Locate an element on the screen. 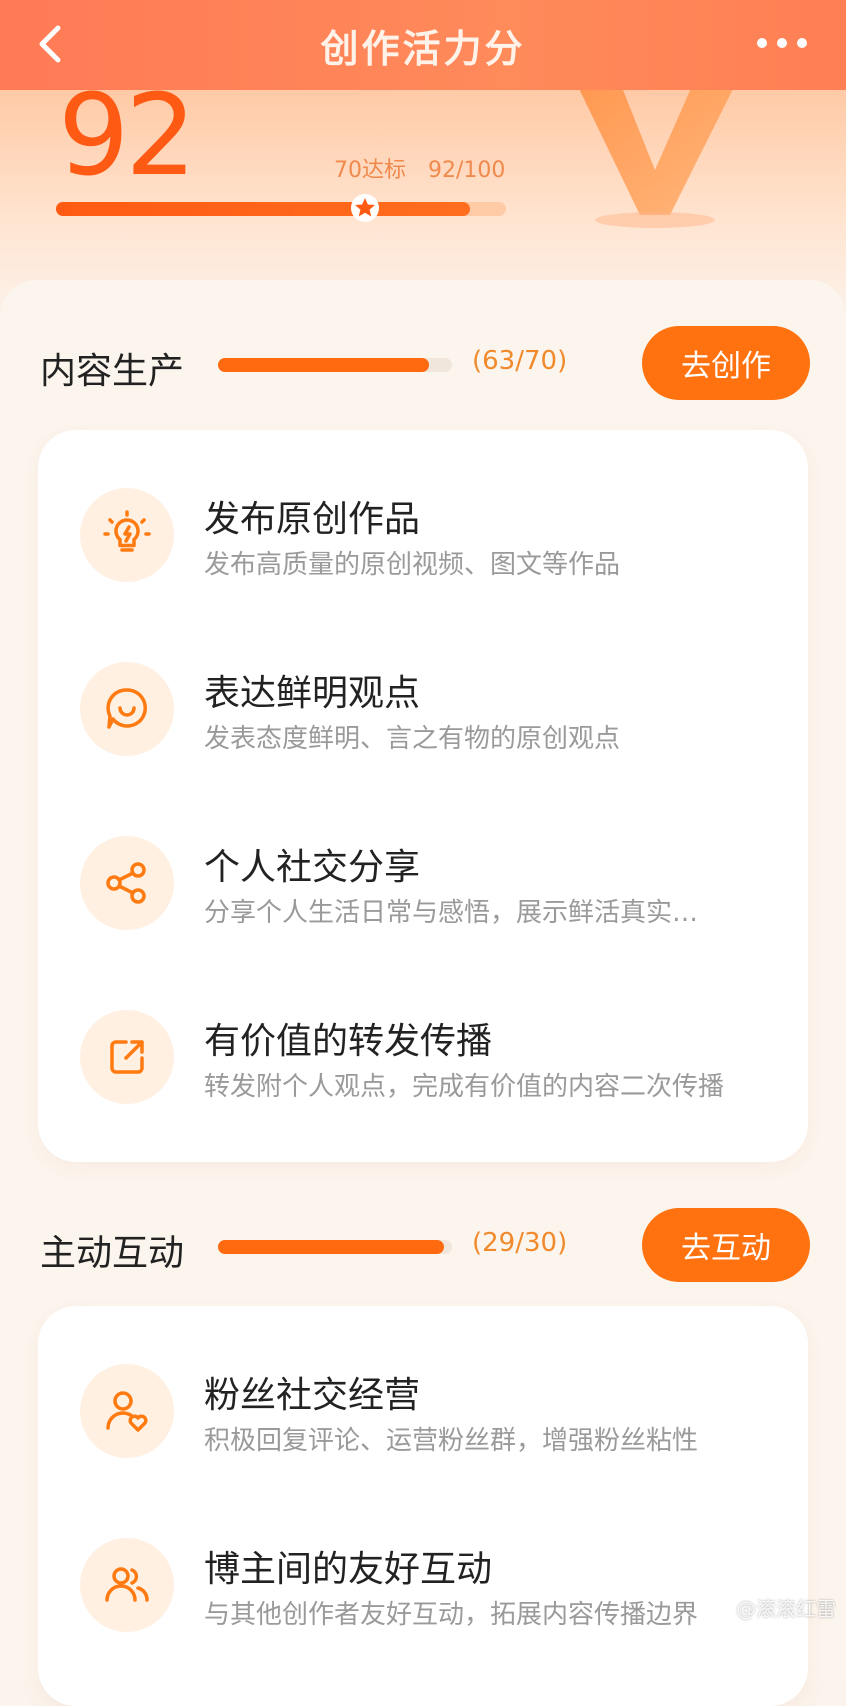  page-title: 创作活力分 is located at coordinates (423, 48).